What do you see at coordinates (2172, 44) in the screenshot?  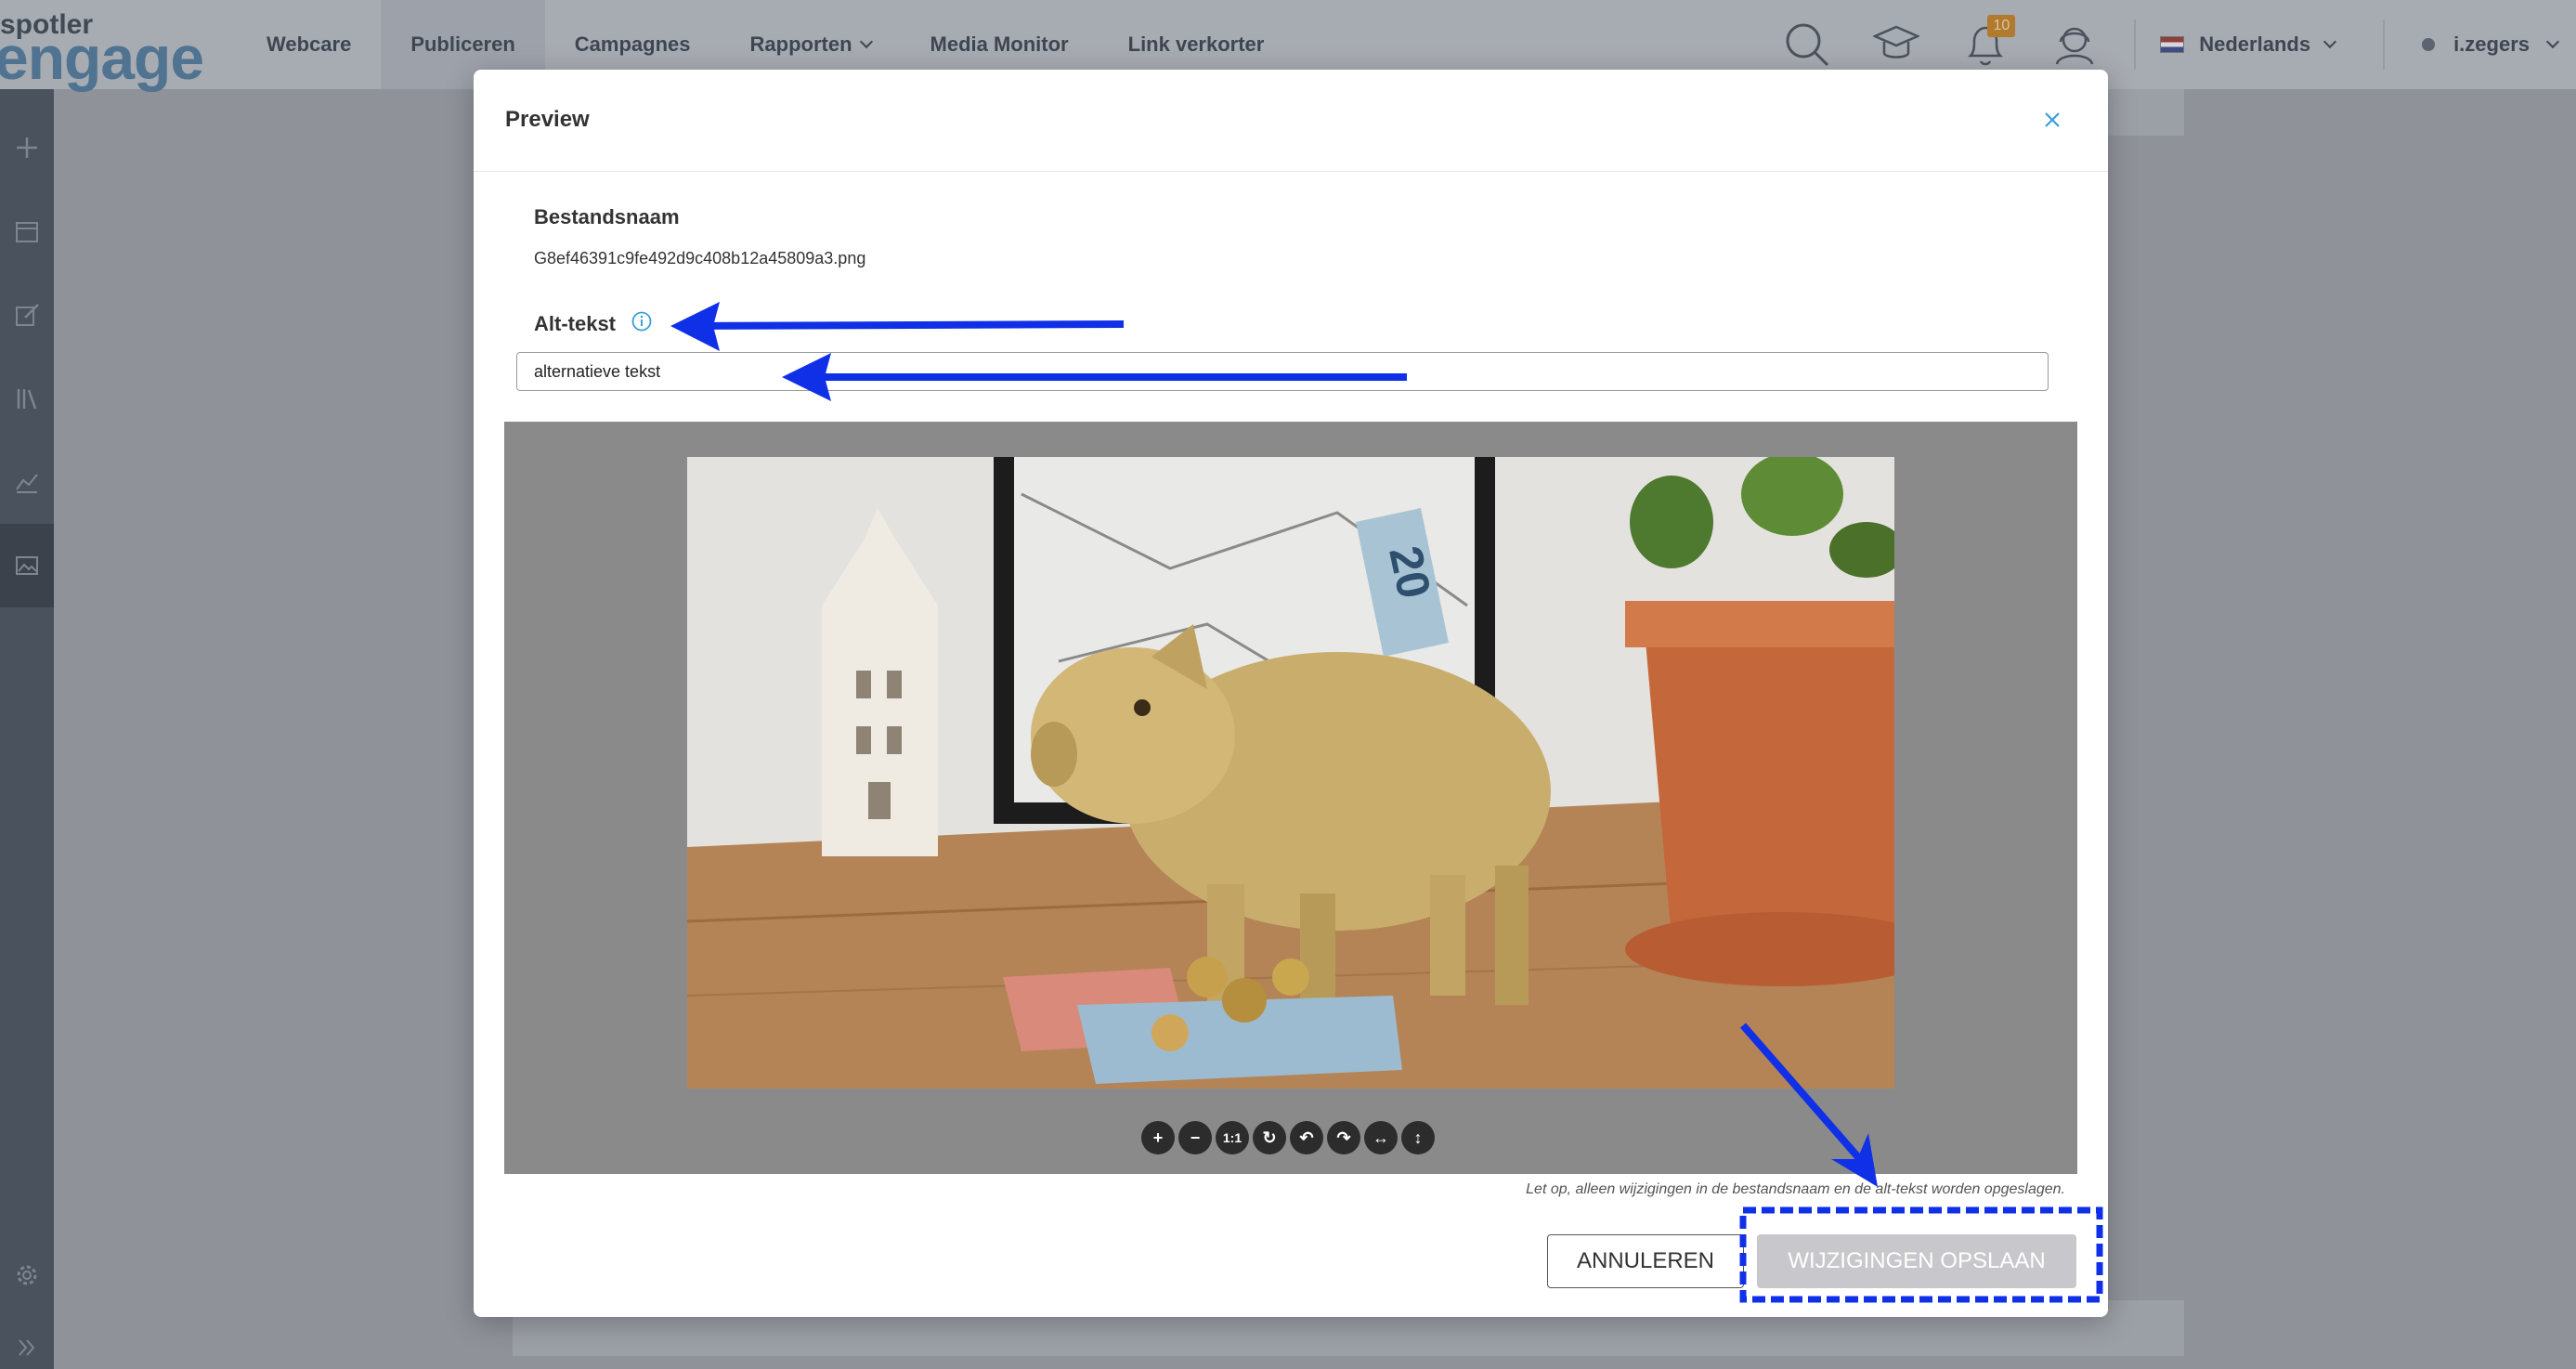 I see `dutch-flag-icon` at bounding box center [2172, 44].